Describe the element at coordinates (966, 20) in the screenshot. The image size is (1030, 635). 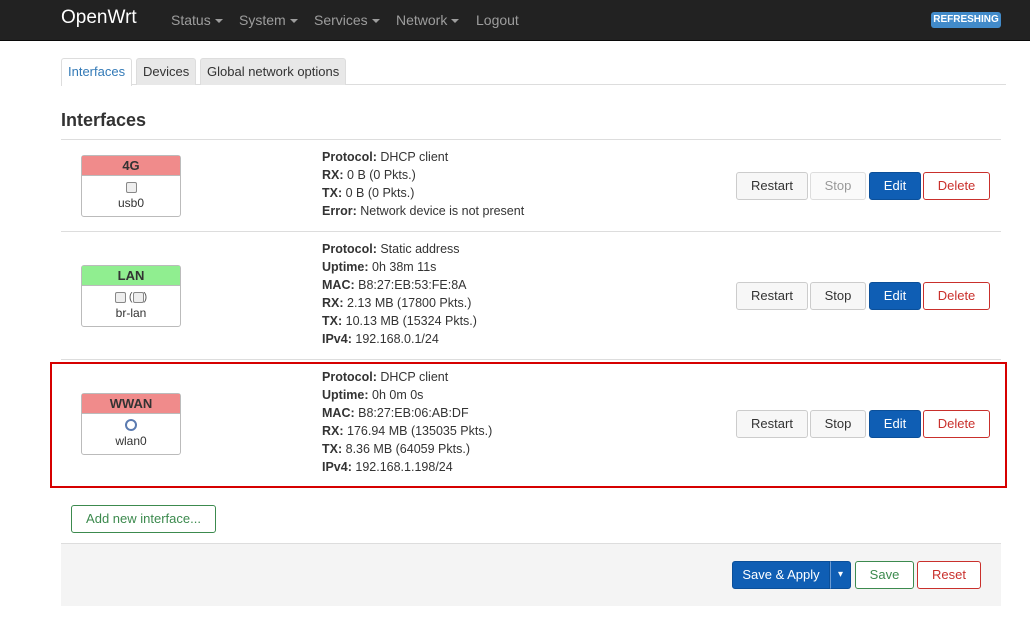
I see `refreshing-badge: REFRESHING` at that location.